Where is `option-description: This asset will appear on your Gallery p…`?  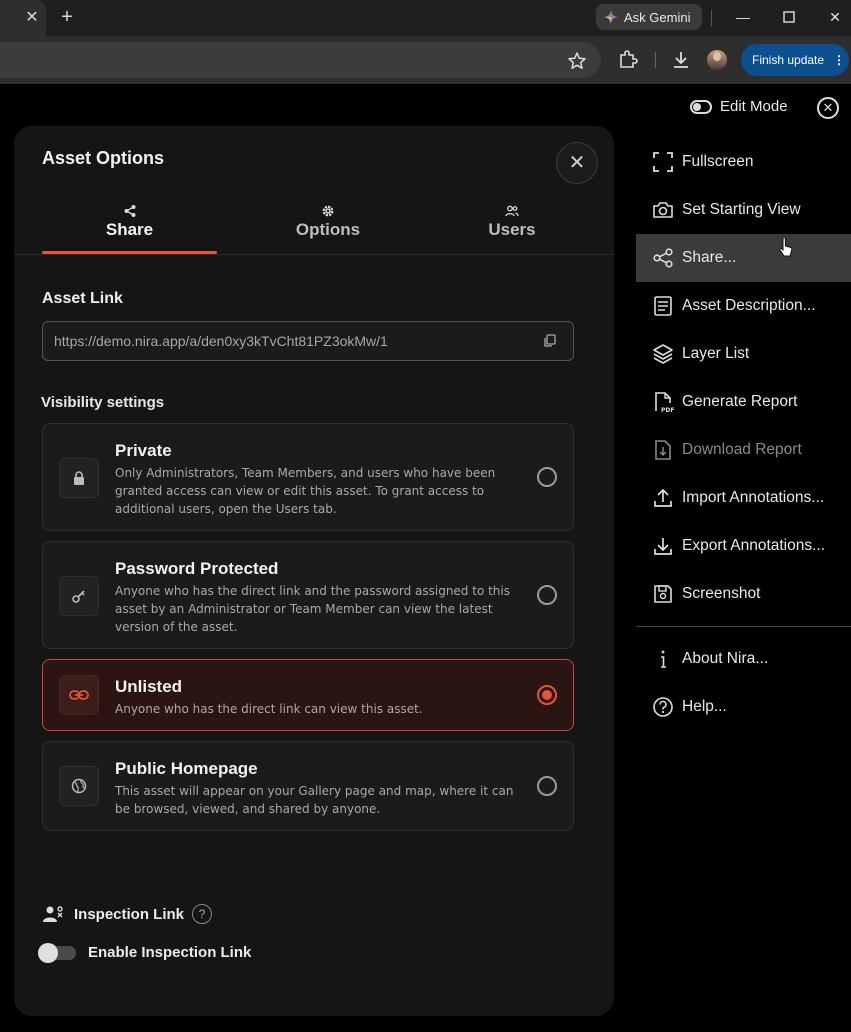
option-description: This asset will appear on your Gallery p… is located at coordinates (314, 800).